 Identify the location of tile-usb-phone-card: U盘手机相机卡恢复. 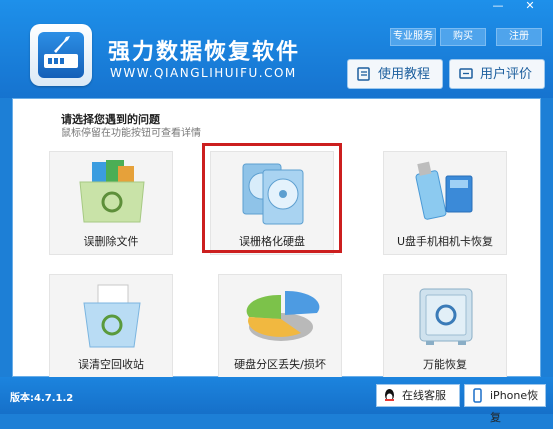
(445, 203).